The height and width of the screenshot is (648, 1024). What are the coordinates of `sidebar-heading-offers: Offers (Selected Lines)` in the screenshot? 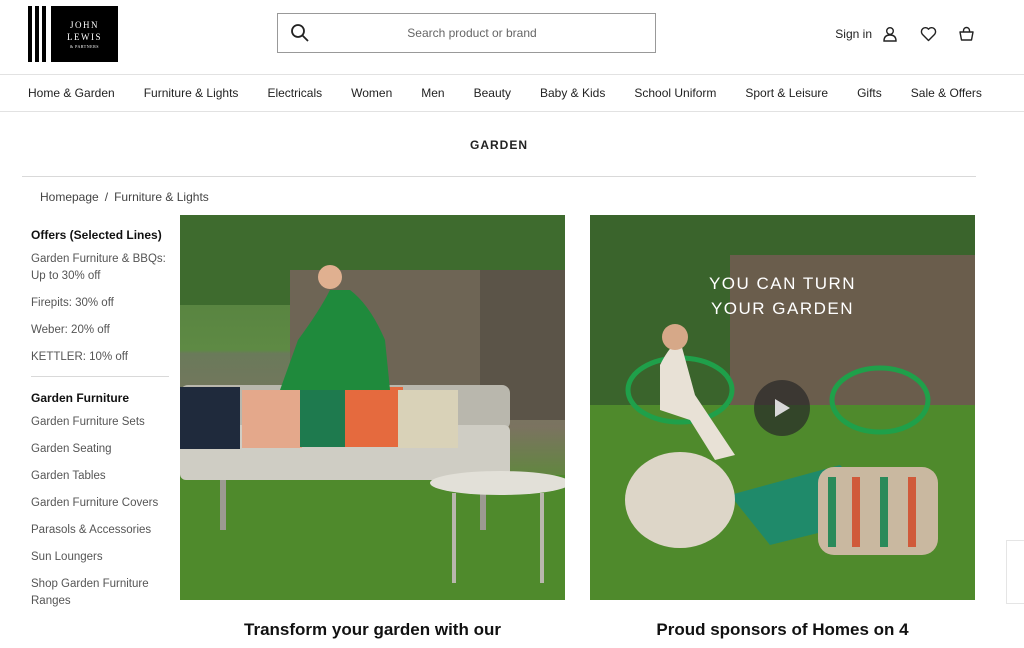 It's located at (96, 235).